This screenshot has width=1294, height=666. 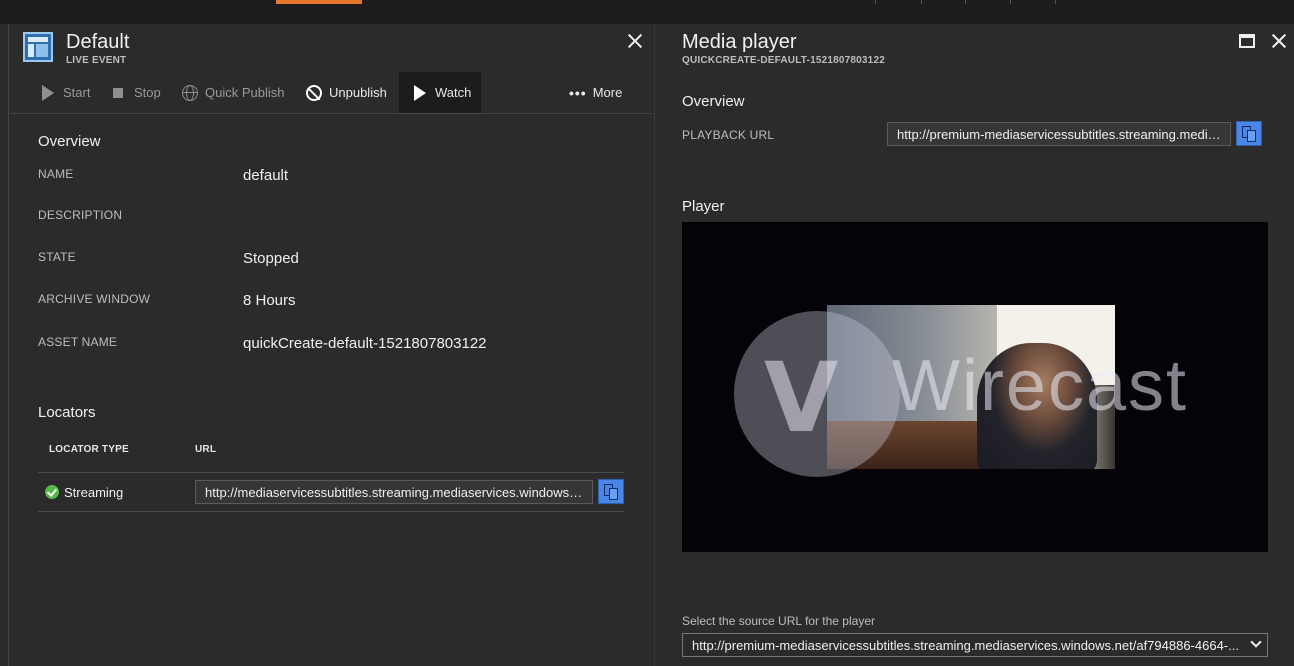 What do you see at coordinates (94, 299) in the screenshot?
I see `archive-window-label: ARCHIVE WINDOW` at bounding box center [94, 299].